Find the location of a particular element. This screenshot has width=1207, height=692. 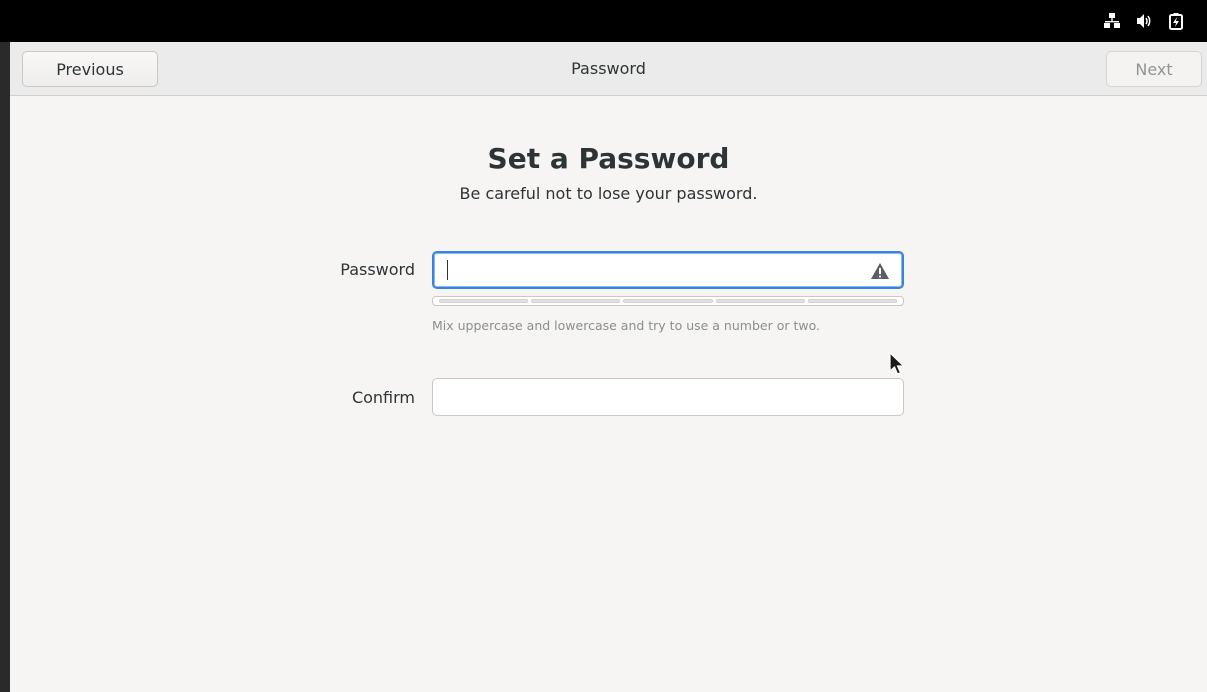

mouse-pointer-icon is located at coordinates (898, 364).